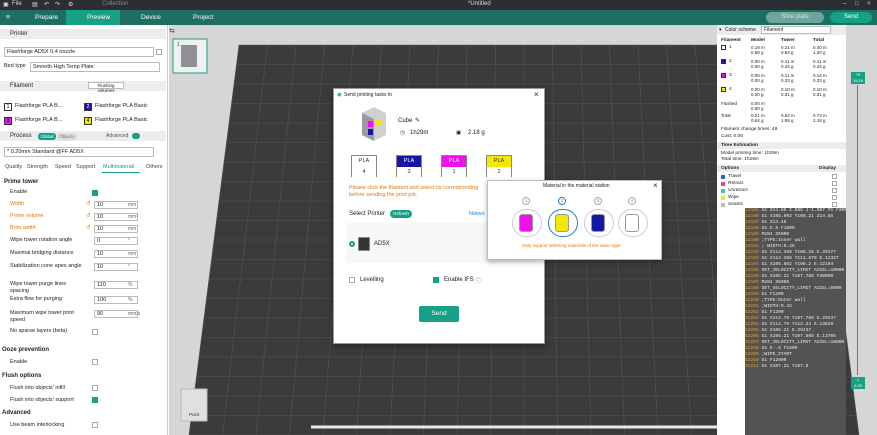 The height and width of the screenshot is (435, 877). I want to click on levelling-checkbox, so click(352, 280).